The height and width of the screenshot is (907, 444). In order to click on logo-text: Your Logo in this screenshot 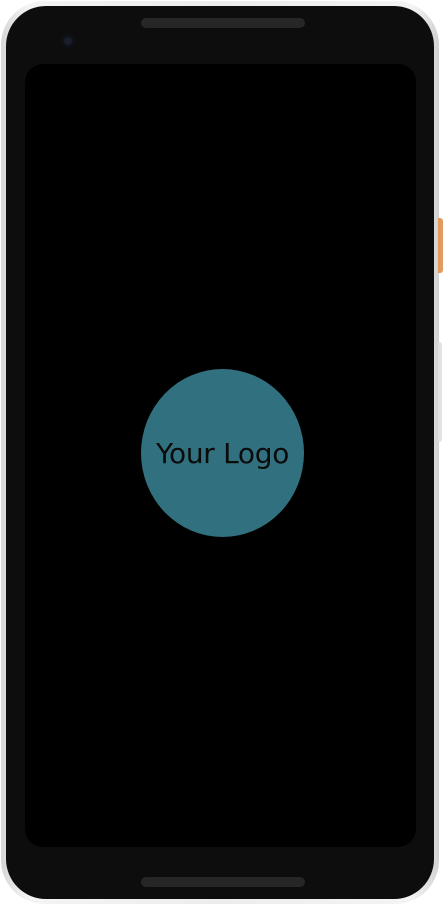, I will do `click(222, 453)`.